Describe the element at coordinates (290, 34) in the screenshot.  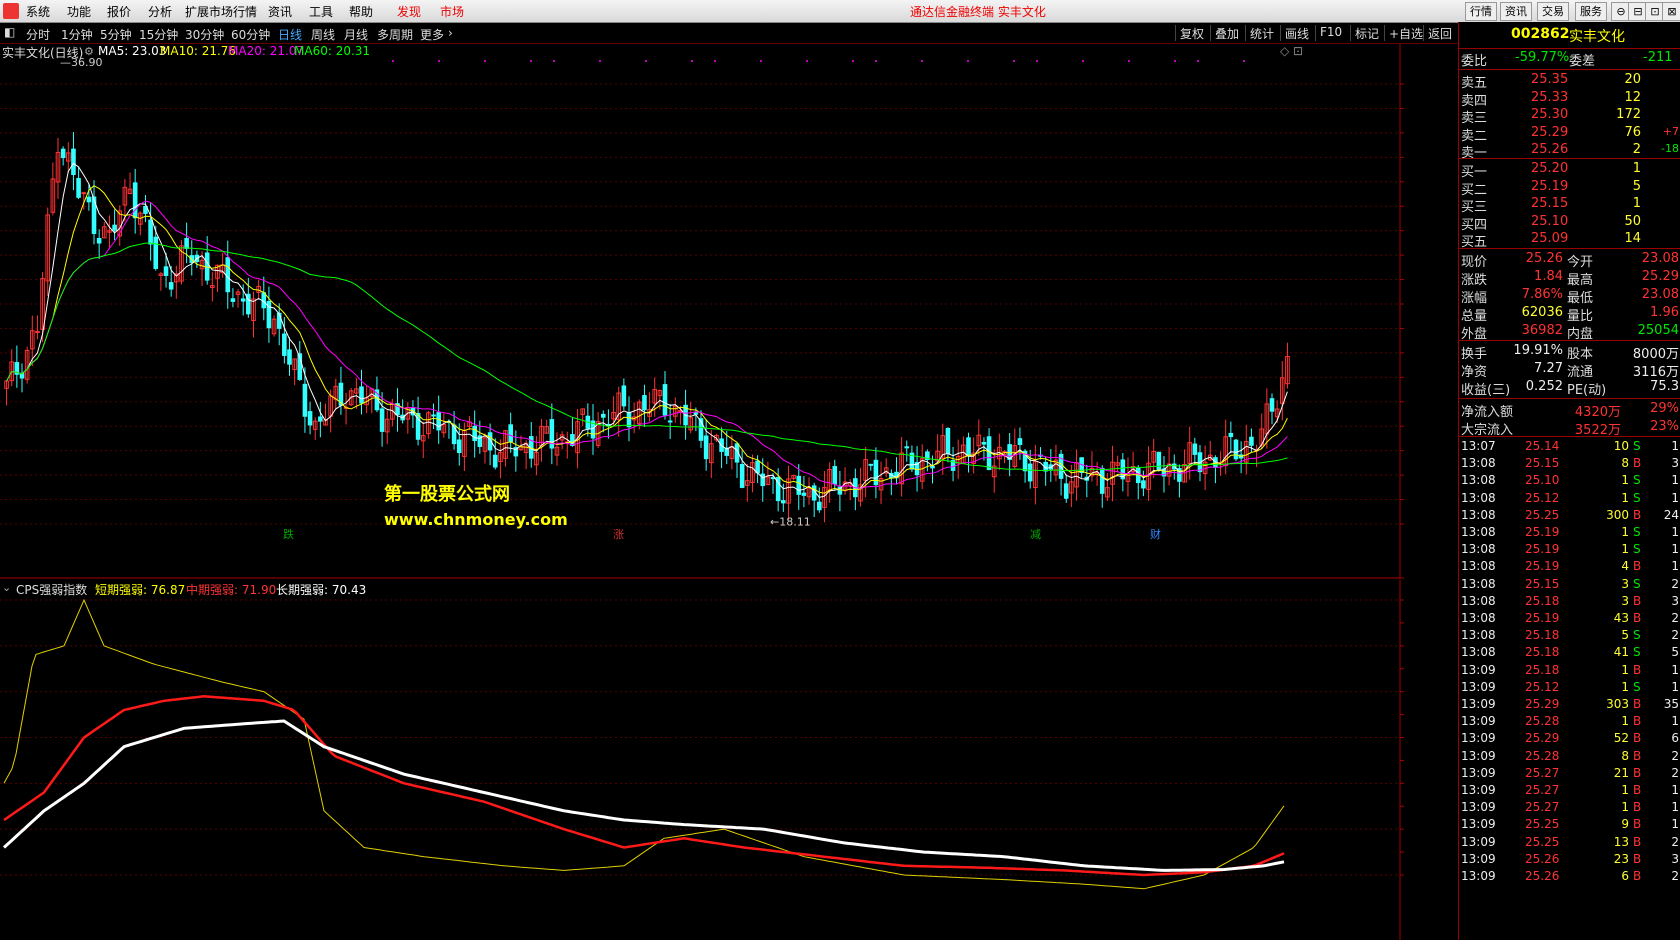
I see `period-tab: 日线` at that location.